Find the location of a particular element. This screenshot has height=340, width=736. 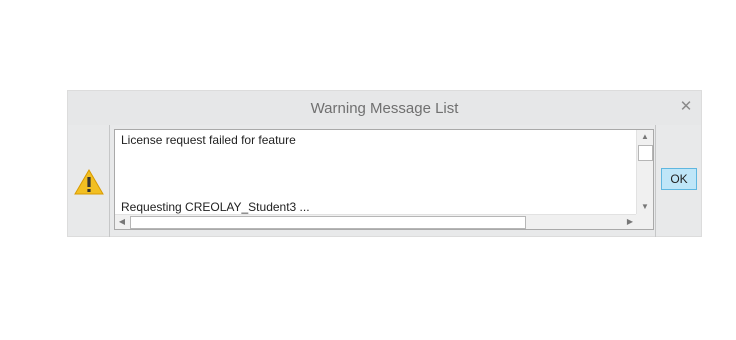

scroll-left-arrow-icon: ◀ is located at coordinates (122, 222).